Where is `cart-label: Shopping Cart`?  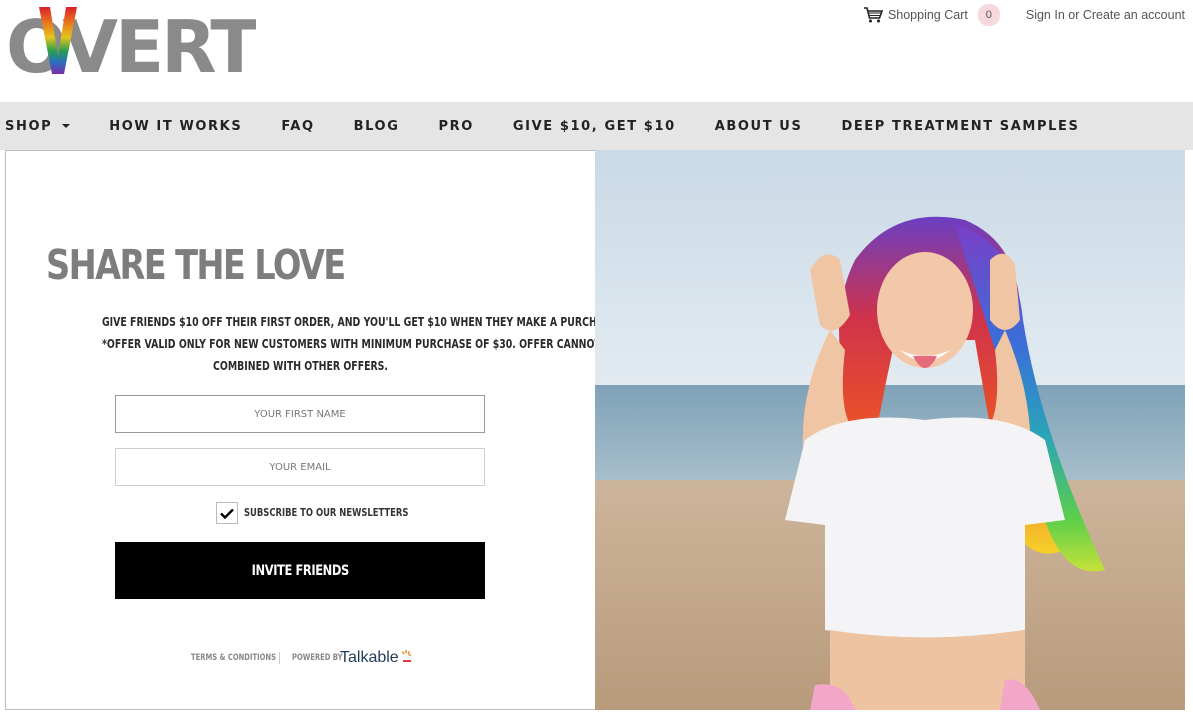 cart-label: Shopping Cart is located at coordinates (927, 15).